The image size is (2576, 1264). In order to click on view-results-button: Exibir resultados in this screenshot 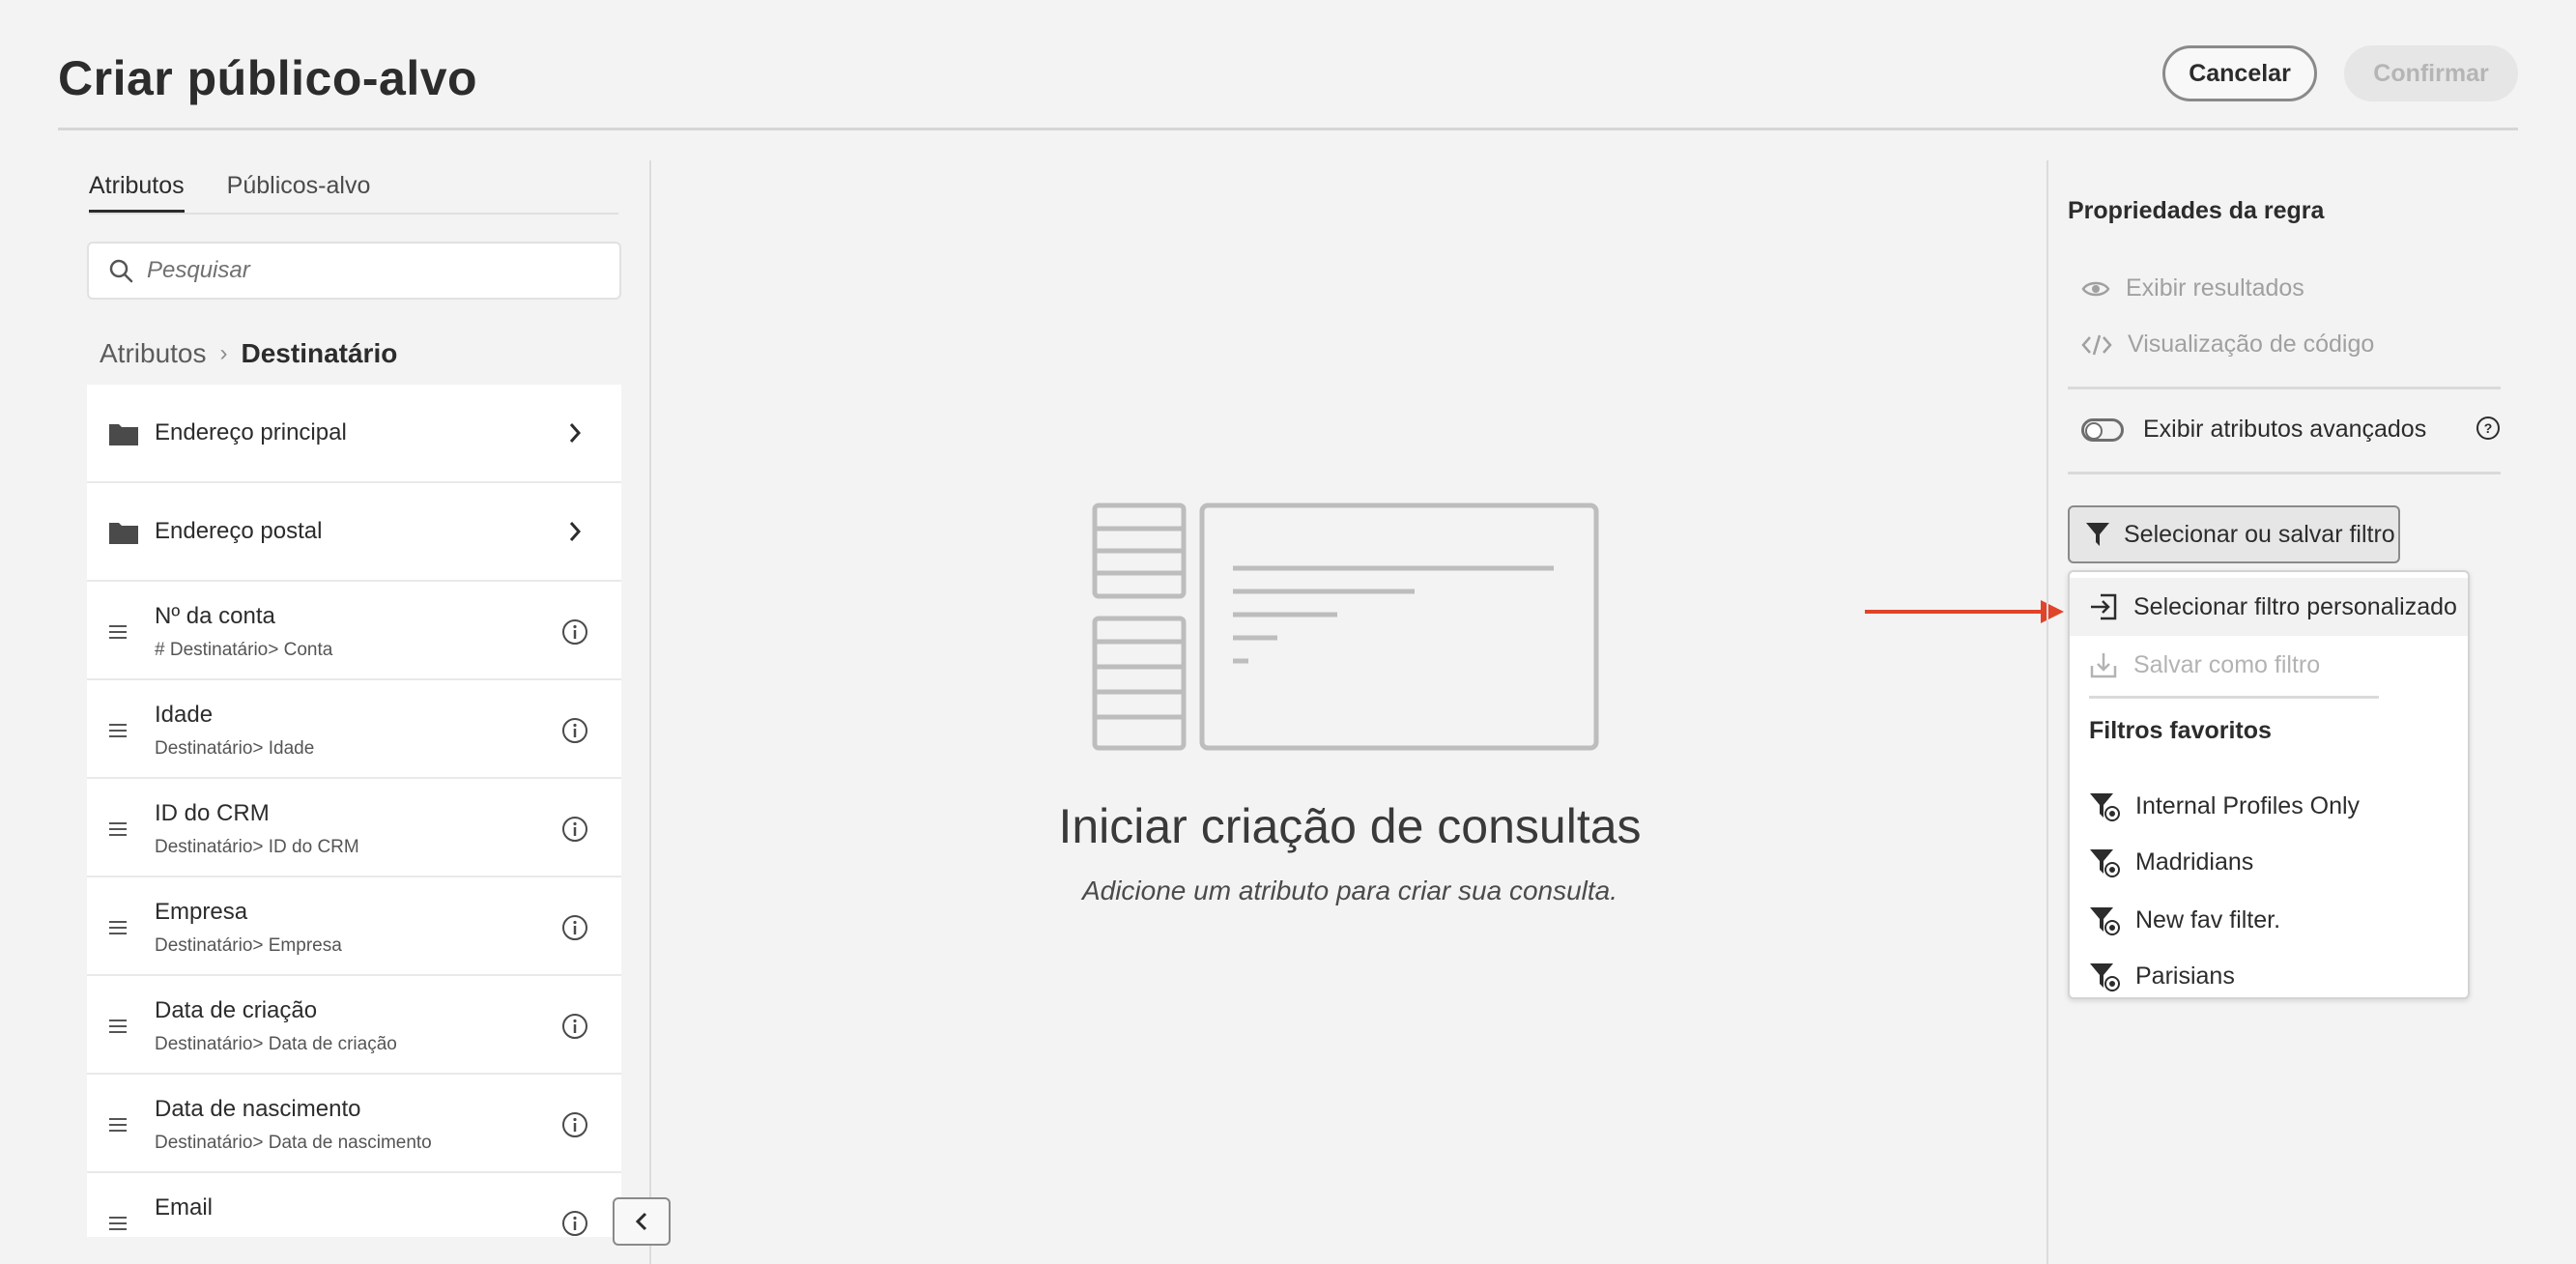, I will do `click(2192, 288)`.